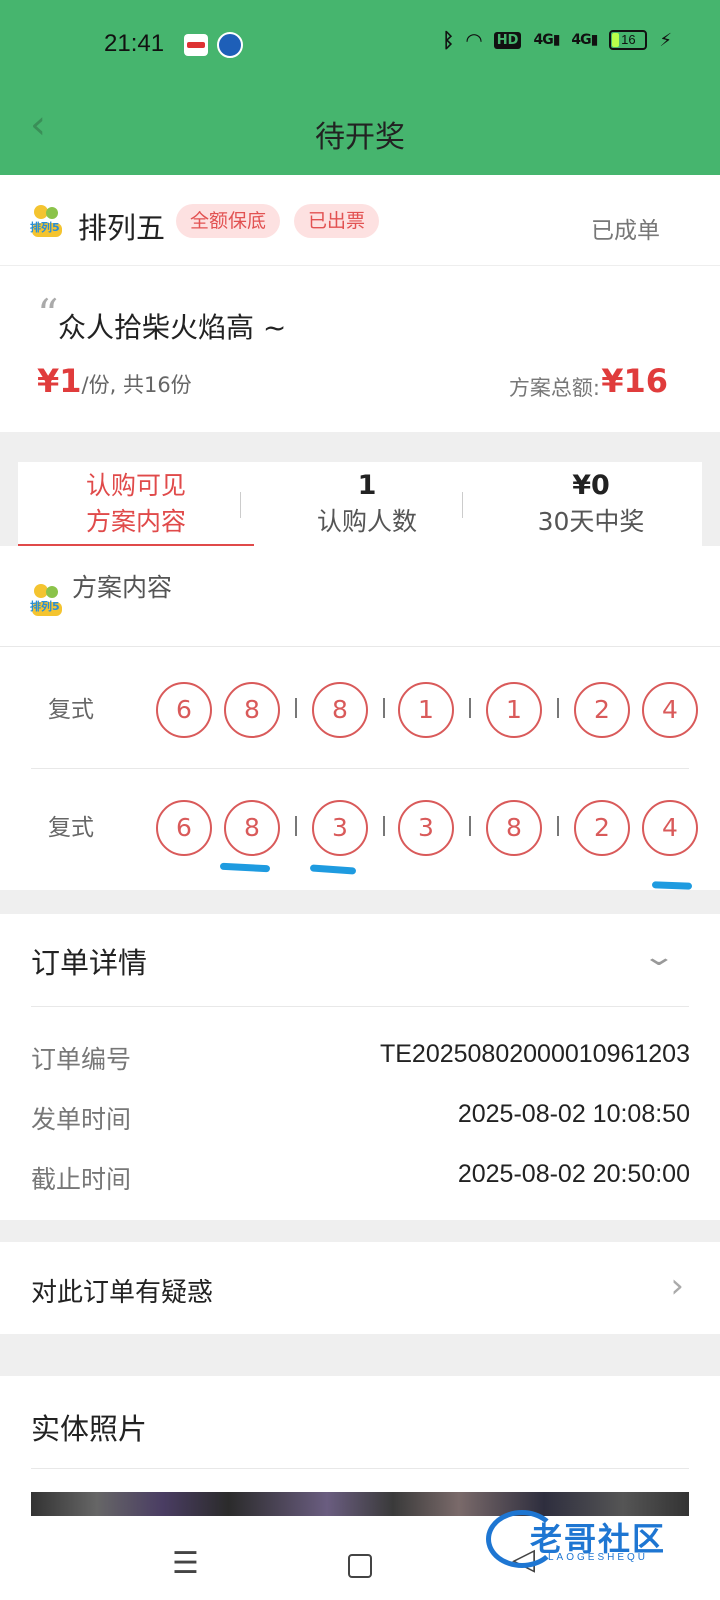 The width and height of the screenshot is (720, 1600). I want to click on issue-time-value: 2025-08-02 10:08:50, so click(573, 1114).